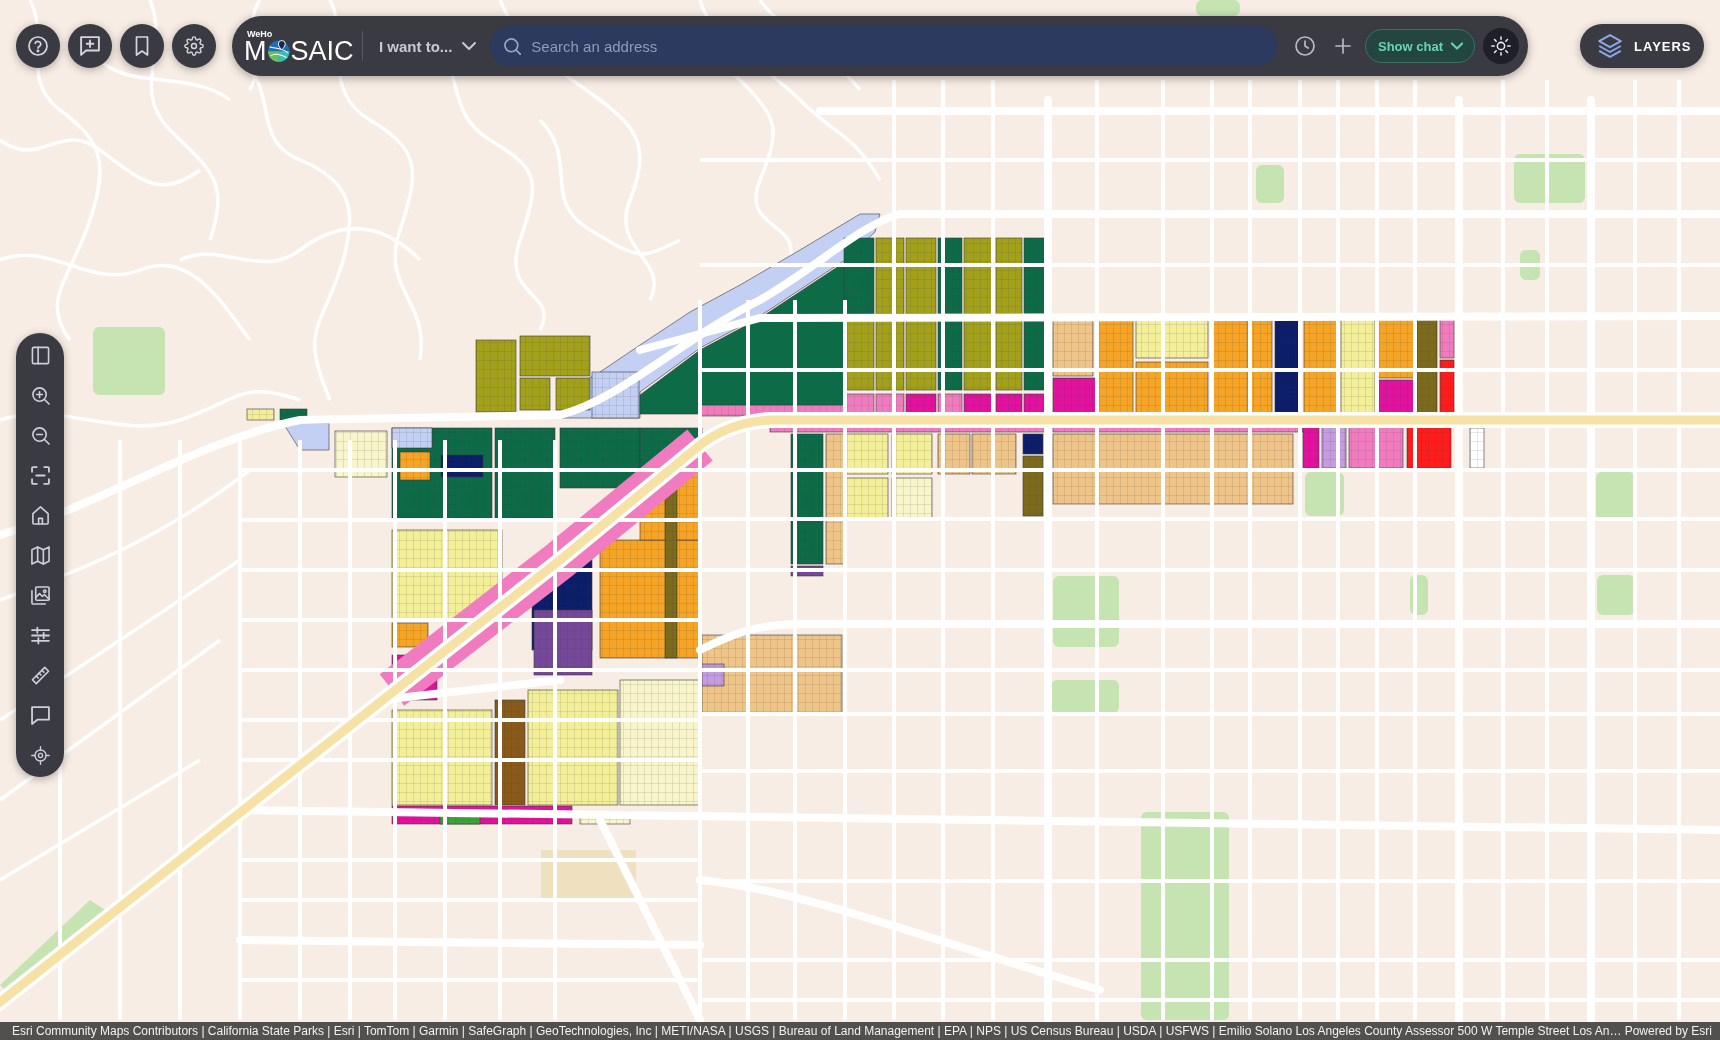 This screenshot has width=1720, height=1040. What do you see at coordinates (278, 51) in the screenshot?
I see `globe-logo-icon` at bounding box center [278, 51].